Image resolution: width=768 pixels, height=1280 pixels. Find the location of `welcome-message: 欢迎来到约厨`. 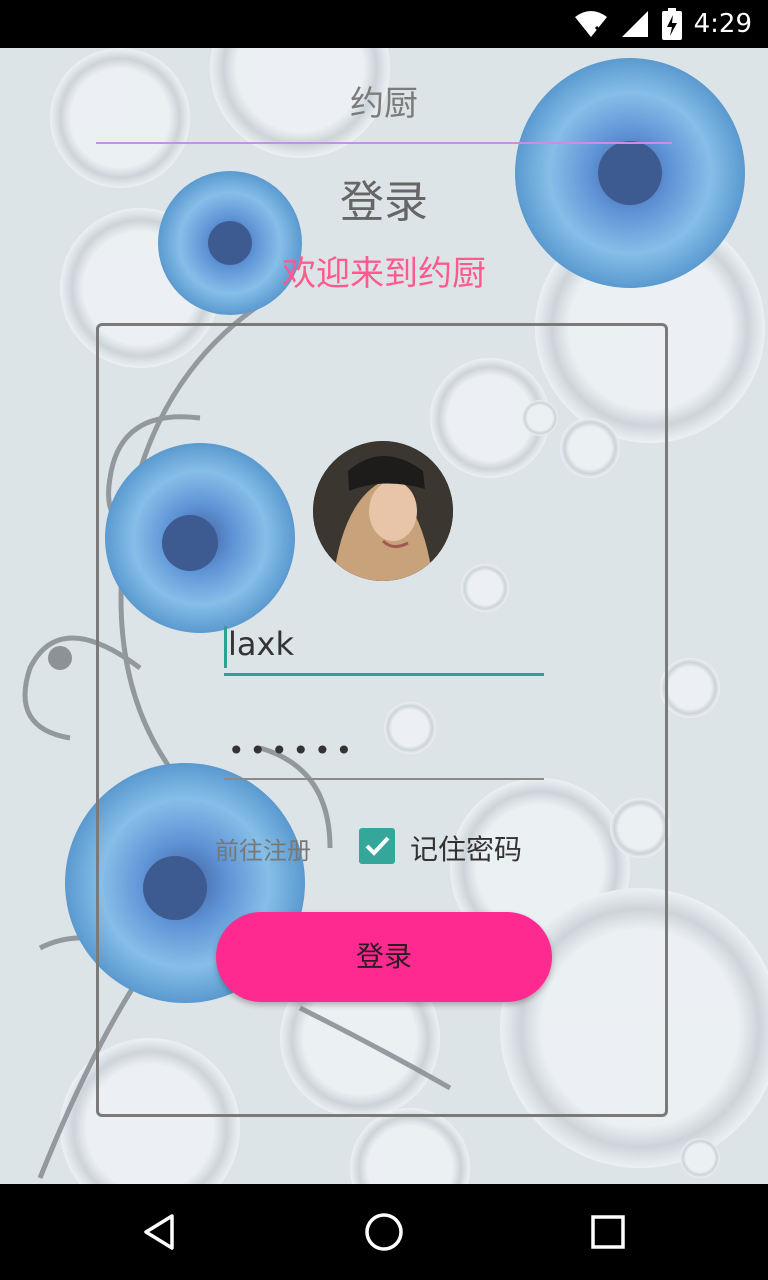

welcome-message: 欢迎来到约厨 is located at coordinates (384, 274).